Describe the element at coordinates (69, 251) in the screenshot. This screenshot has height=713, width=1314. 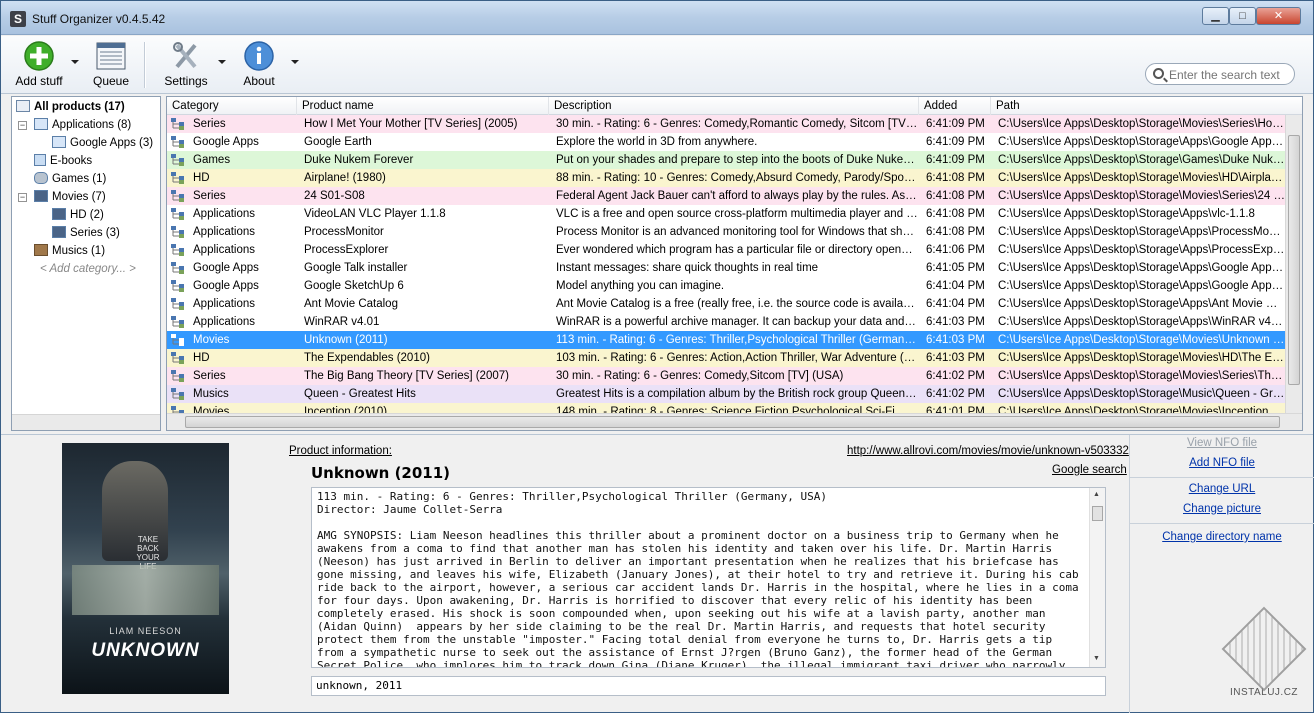
I see `tree-item-musics: Musics (1)` at that location.